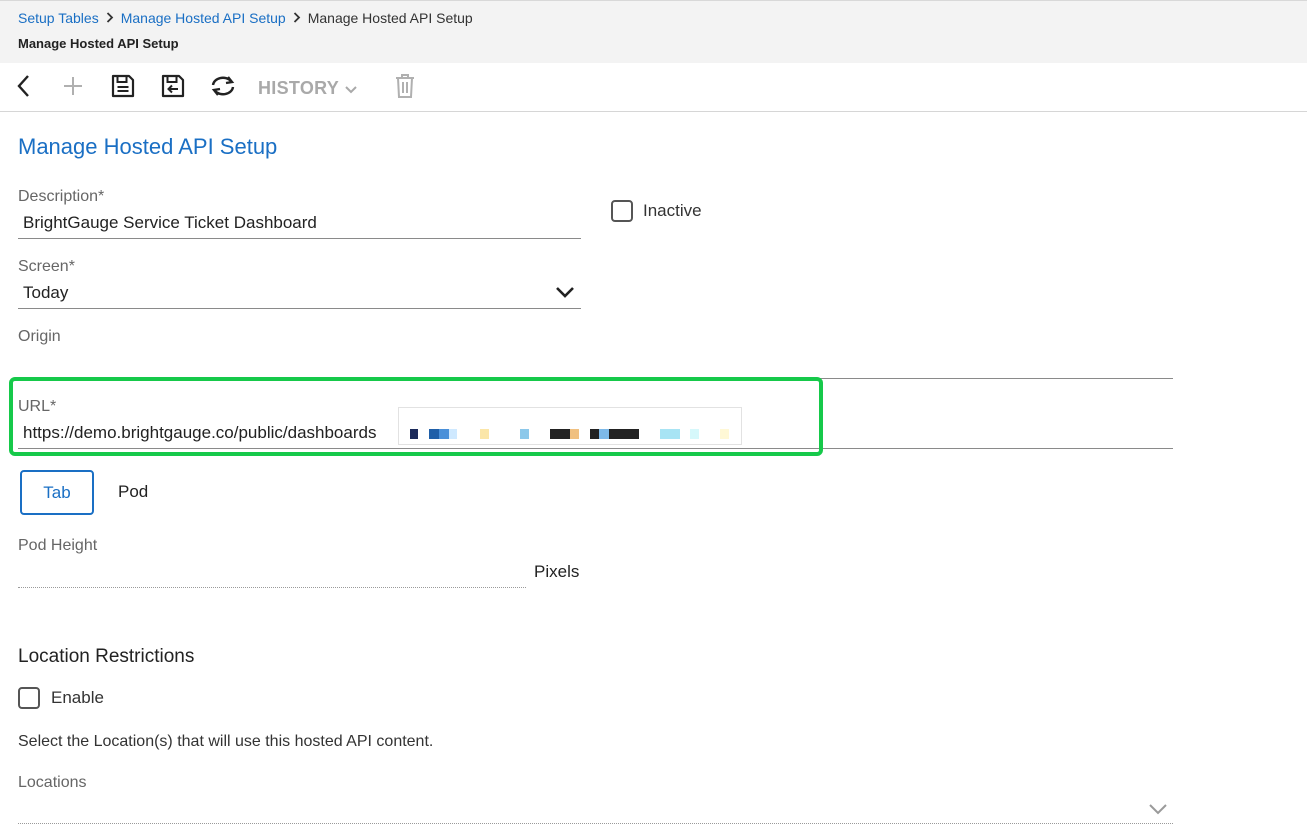 The image size is (1307, 840). I want to click on enable-label: Enable, so click(77, 697).